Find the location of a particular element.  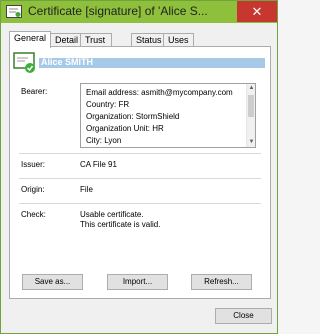

bearer-email: Email address: asmith@mycompany.com is located at coordinates (159, 92).